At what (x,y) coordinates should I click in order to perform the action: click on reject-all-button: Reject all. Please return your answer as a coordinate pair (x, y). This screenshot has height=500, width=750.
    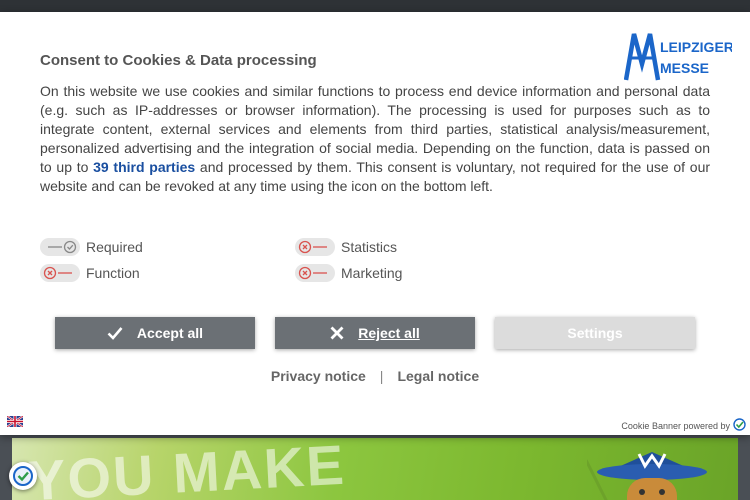
    Looking at the image, I should click on (375, 333).